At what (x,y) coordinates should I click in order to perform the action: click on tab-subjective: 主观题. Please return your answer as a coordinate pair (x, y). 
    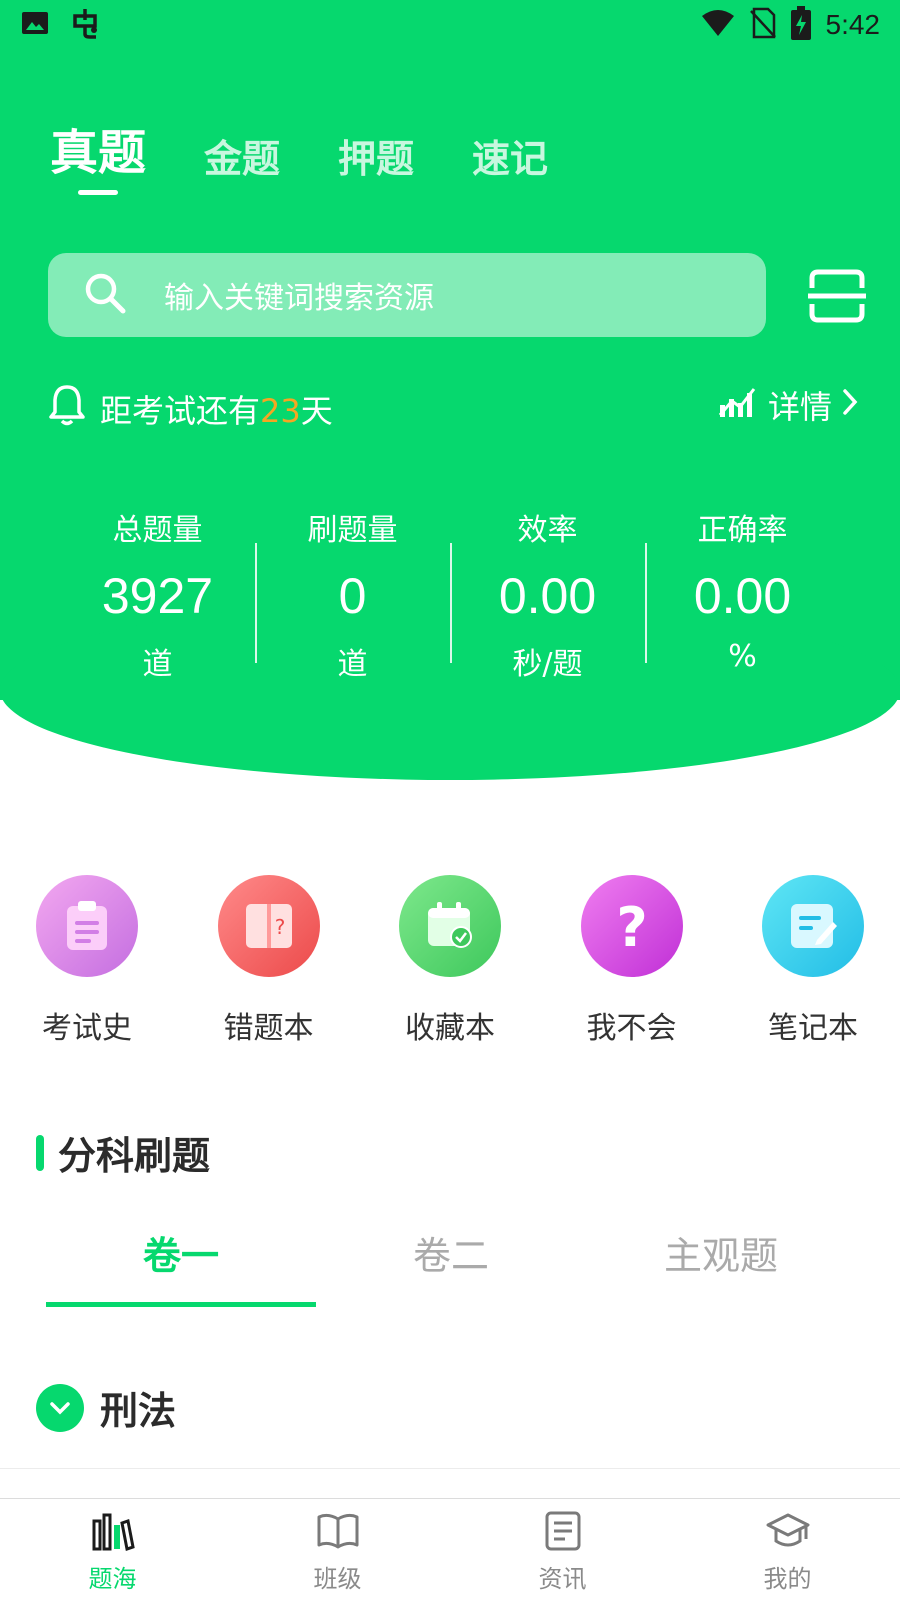
    Looking at the image, I should click on (721, 1266).